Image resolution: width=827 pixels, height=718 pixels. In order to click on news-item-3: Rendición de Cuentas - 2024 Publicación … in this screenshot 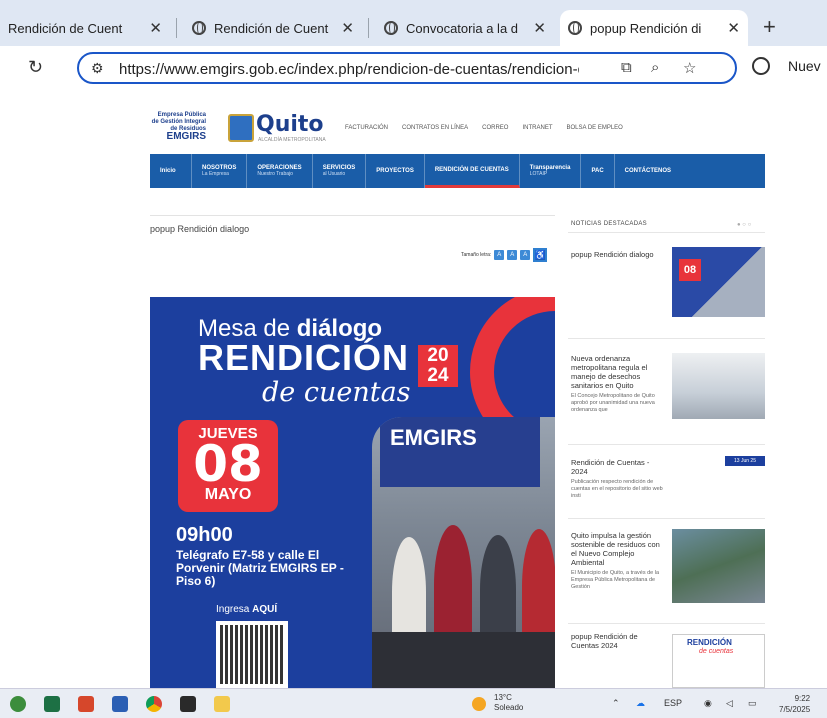, I will do `click(618, 479)`.